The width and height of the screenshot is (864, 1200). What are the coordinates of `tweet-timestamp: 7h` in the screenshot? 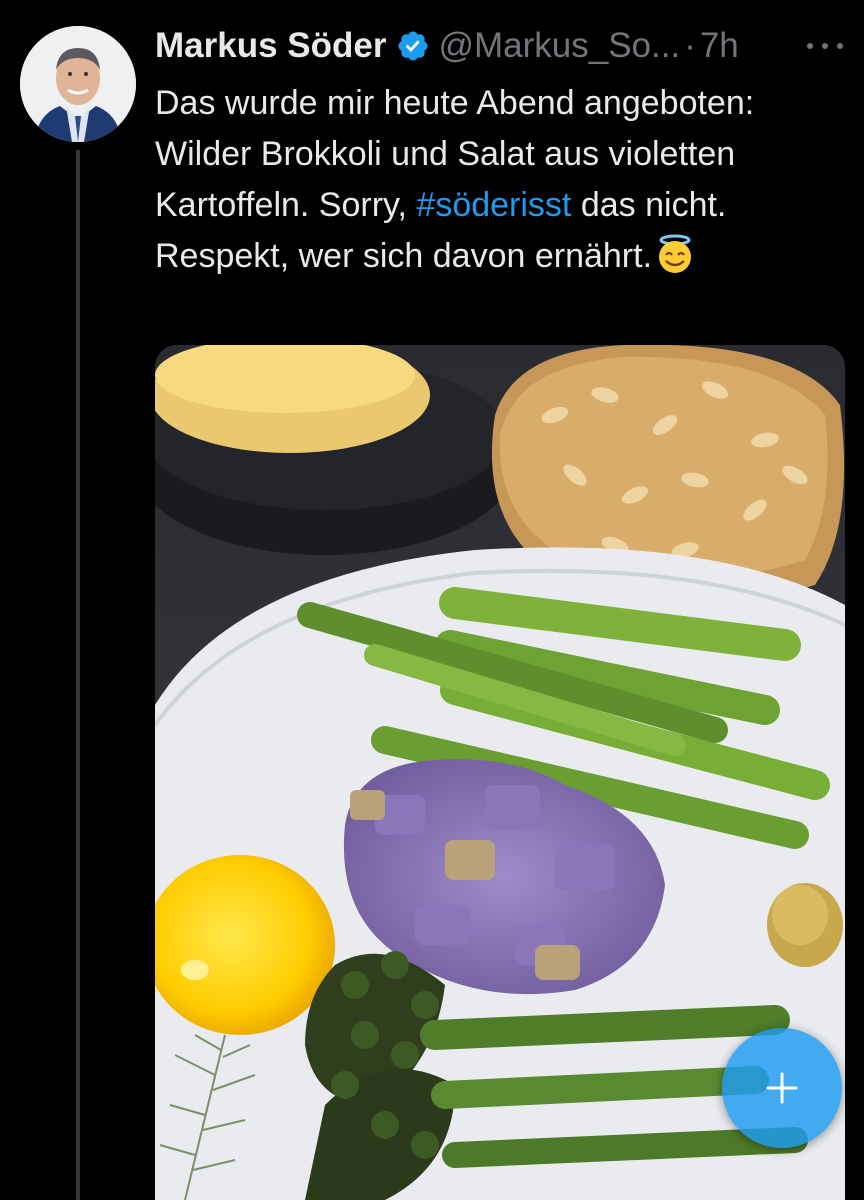 It's located at (719, 46).